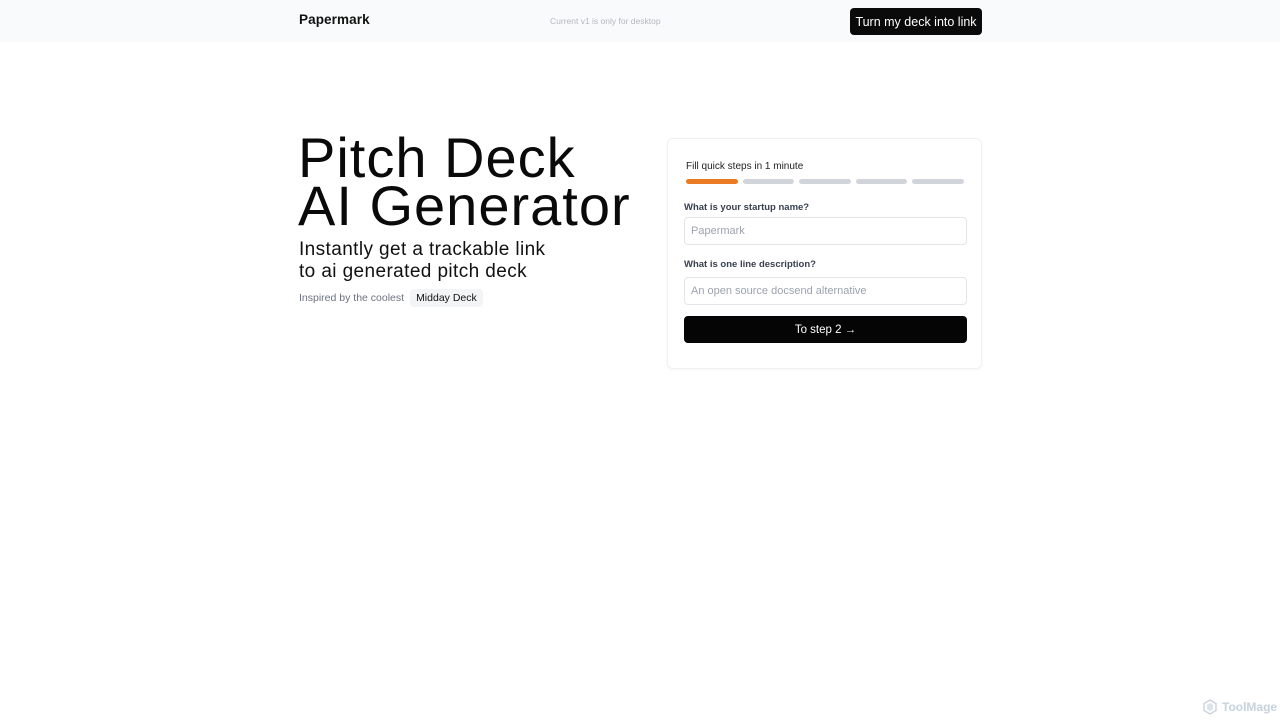 The height and width of the screenshot is (720, 1280). Describe the element at coordinates (334, 19) in the screenshot. I see `brand-logo: Papermark` at that location.